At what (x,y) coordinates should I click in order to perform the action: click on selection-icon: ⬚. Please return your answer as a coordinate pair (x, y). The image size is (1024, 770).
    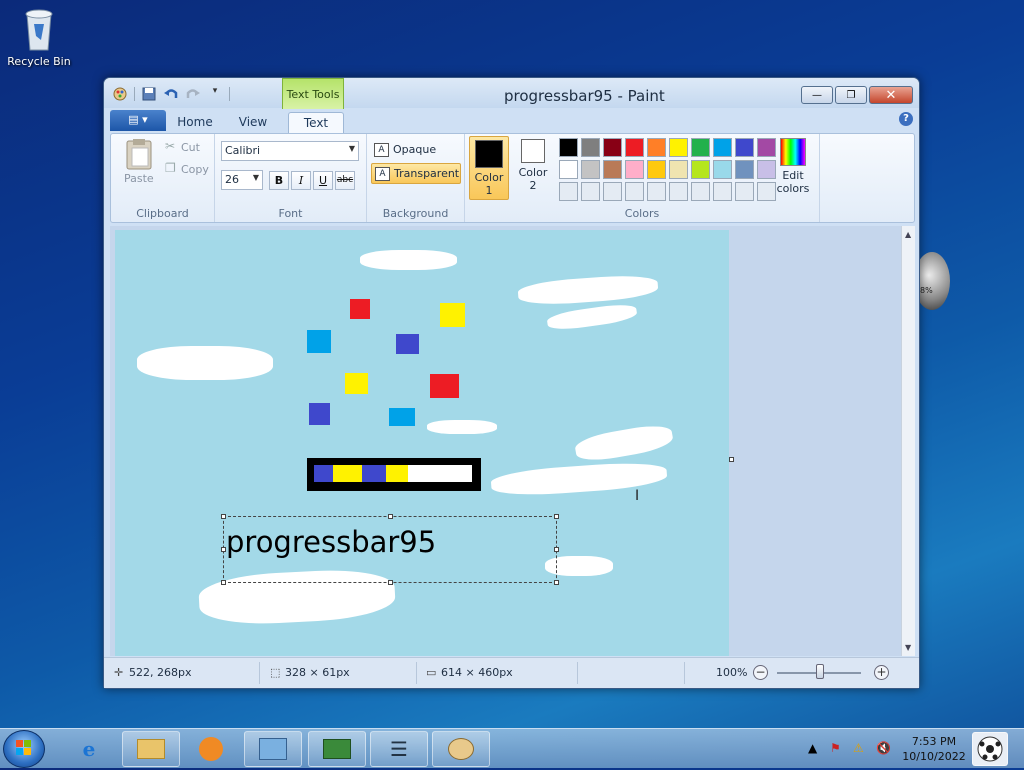
    Looking at the image, I should click on (275, 672).